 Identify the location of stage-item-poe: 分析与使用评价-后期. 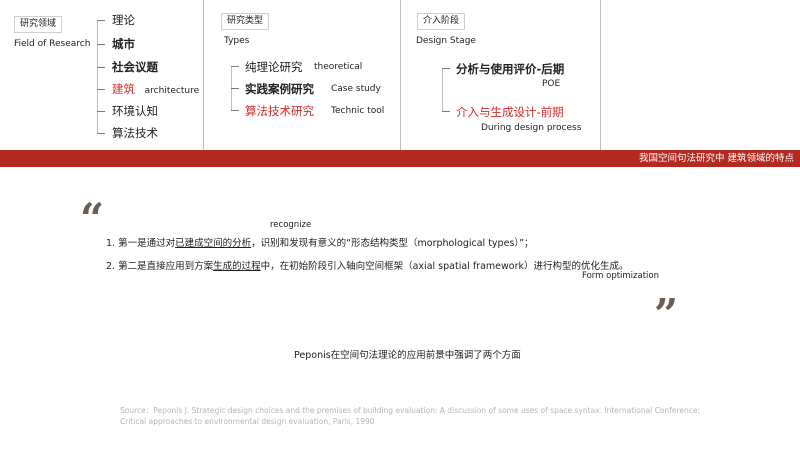
(510, 69).